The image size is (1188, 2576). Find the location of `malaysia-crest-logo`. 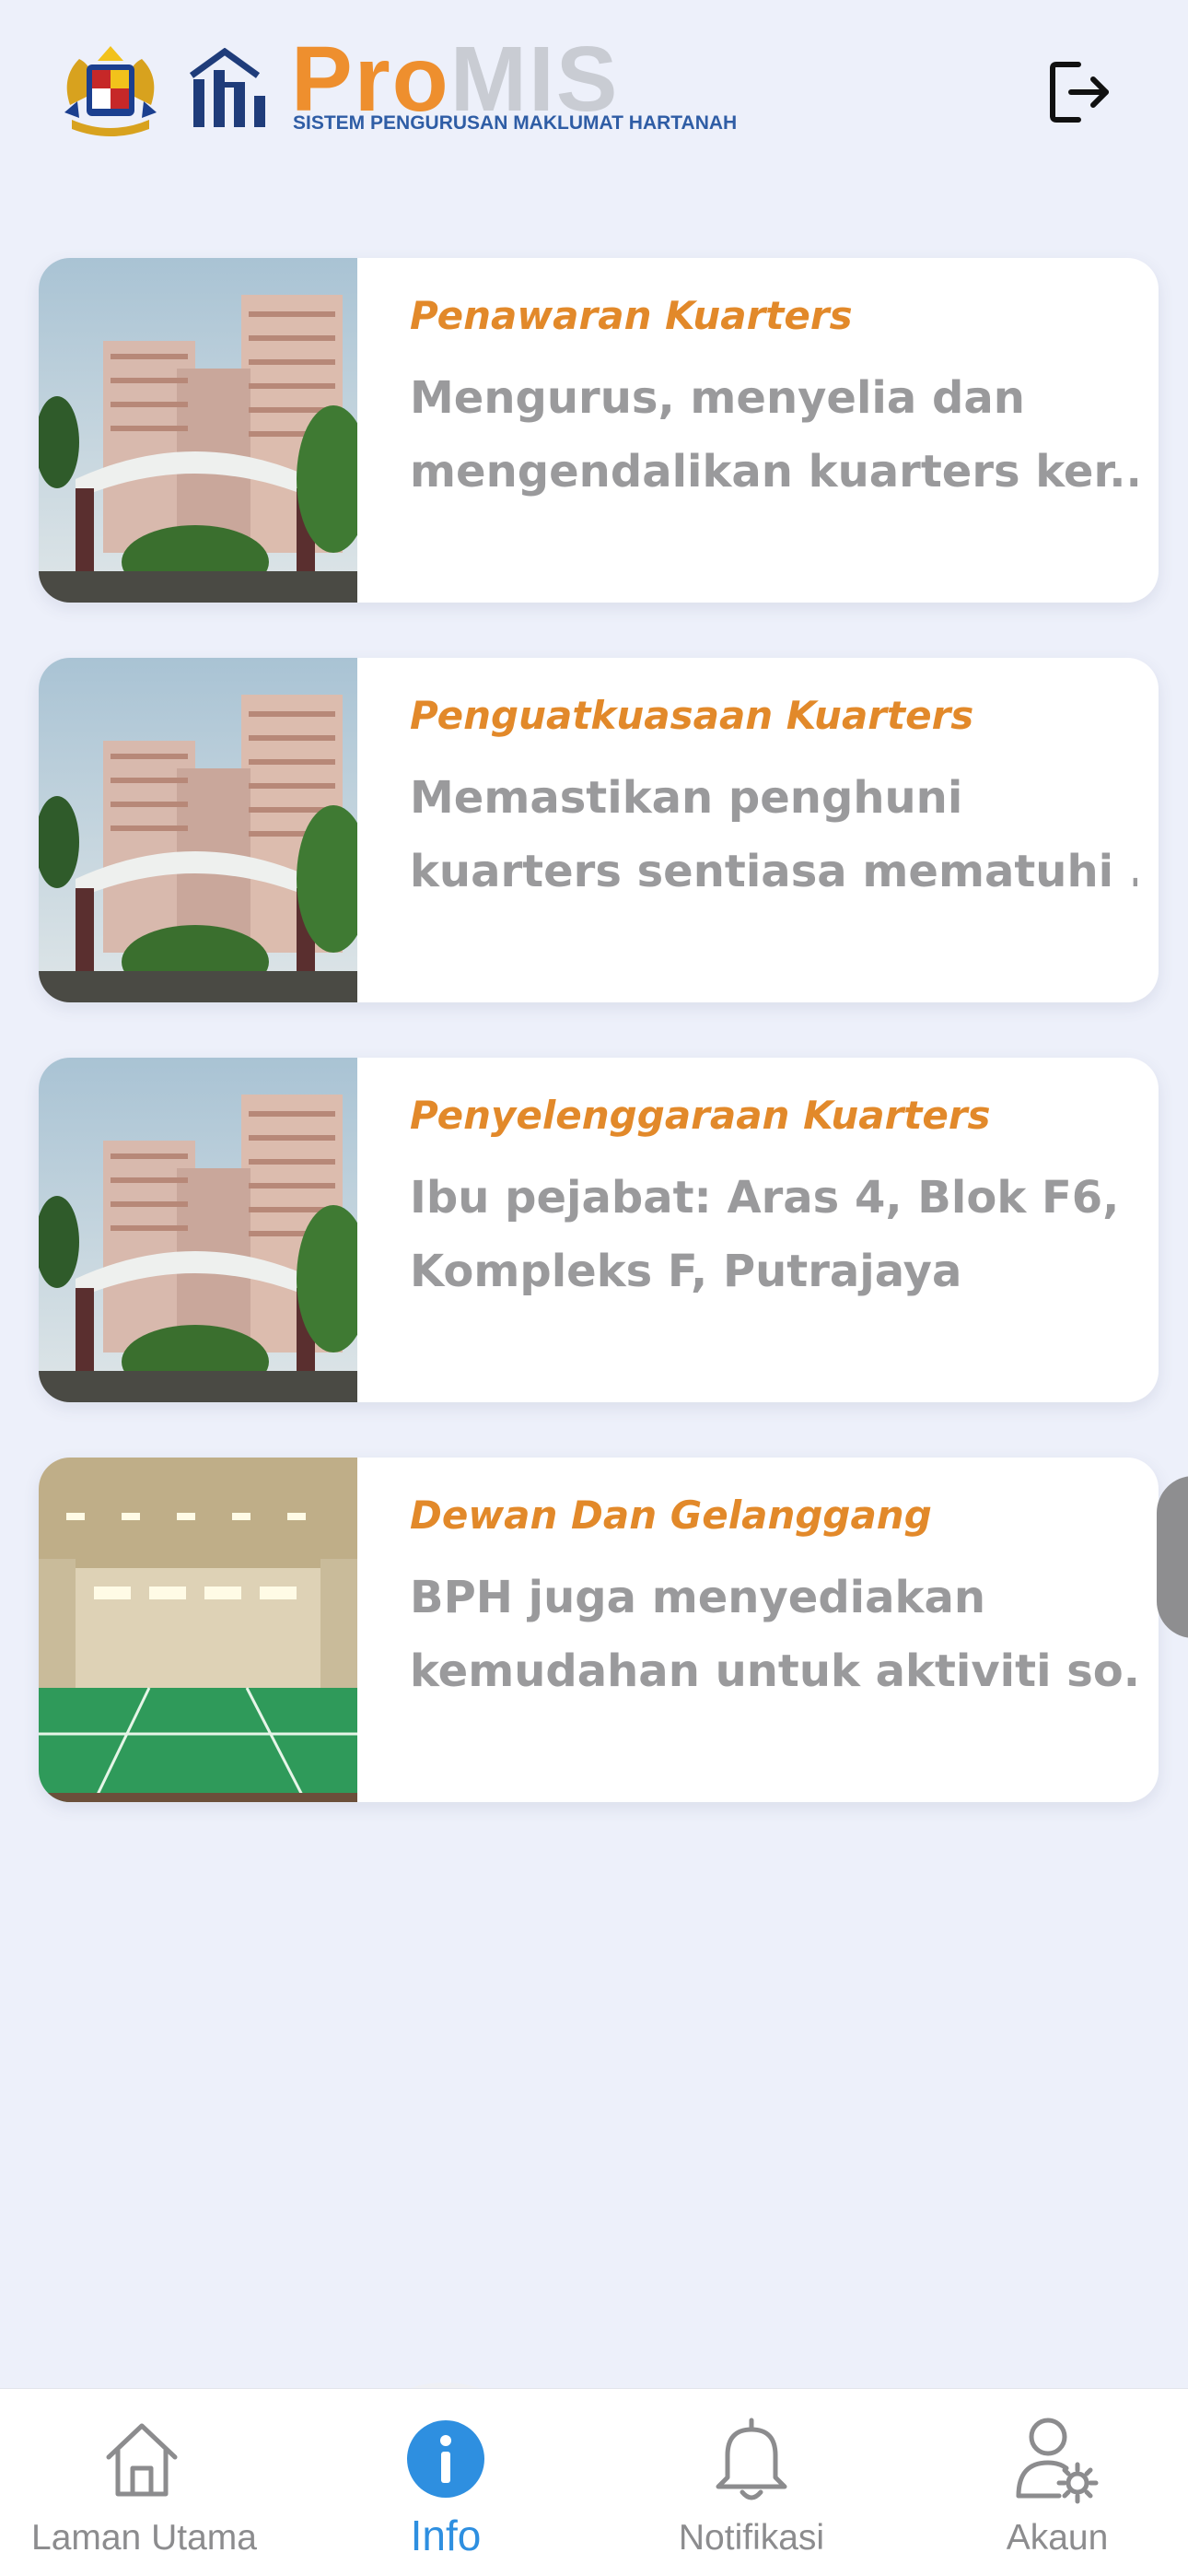

malaysia-crest-logo is located at coordinates (111, 90).